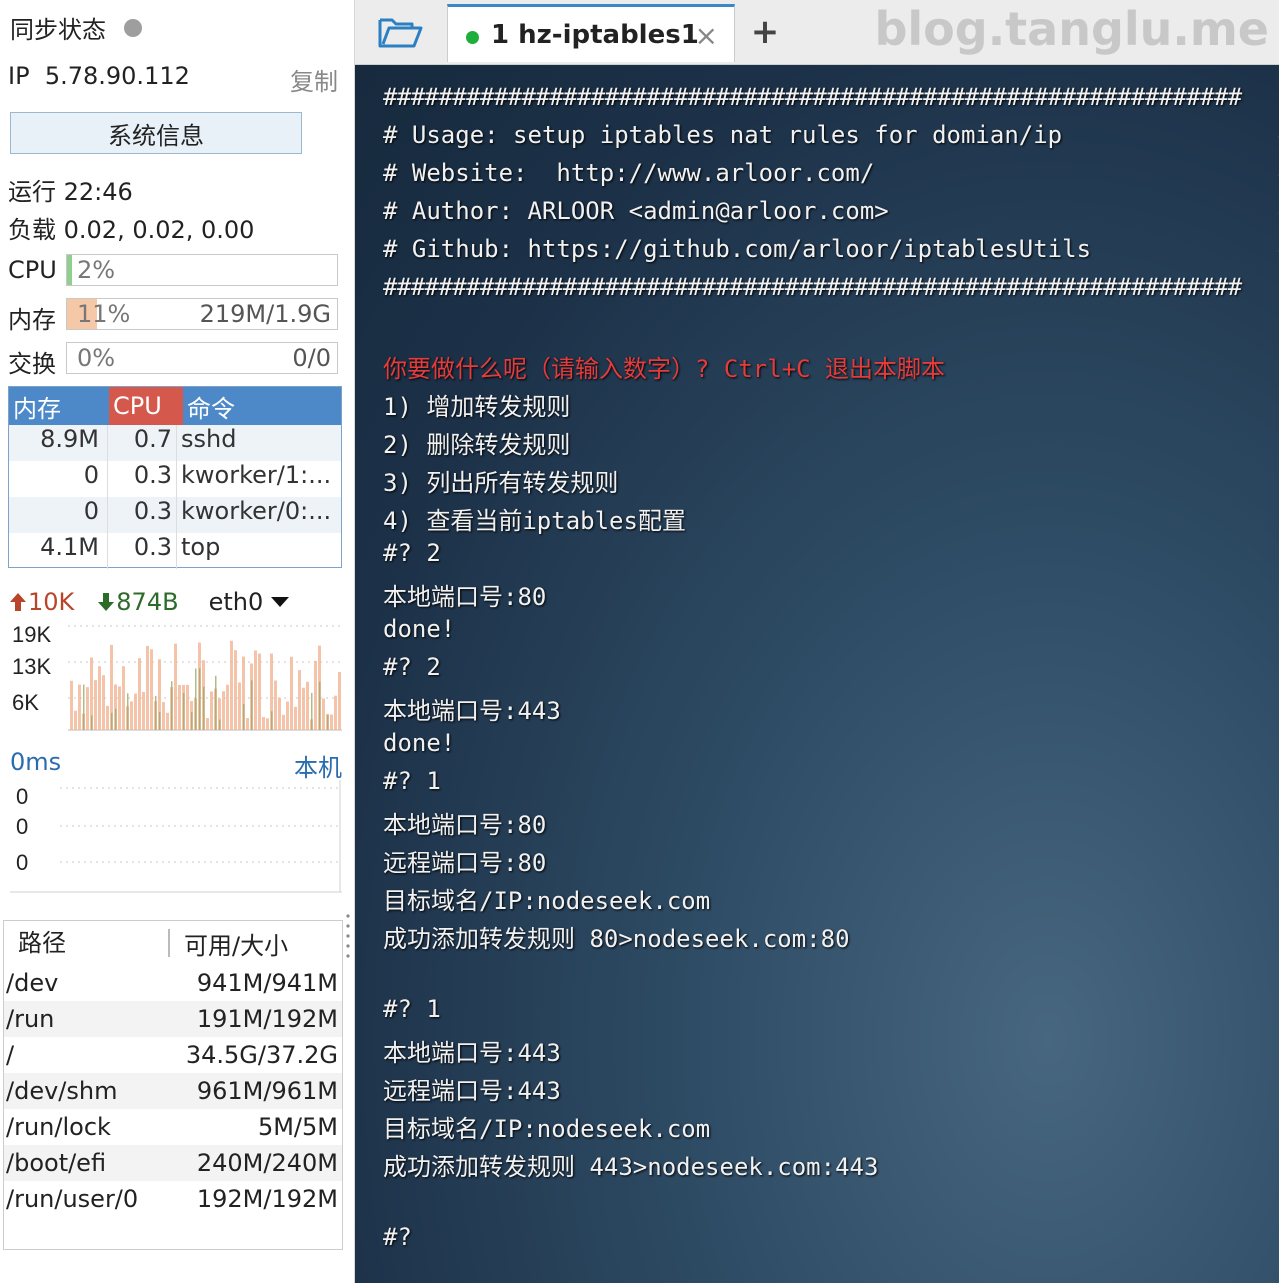 The width and height of the screenshot is (1279, 1283). Describe the element at coordinates (201, 547) in the screenshot. I see `process-command: top` at that location.